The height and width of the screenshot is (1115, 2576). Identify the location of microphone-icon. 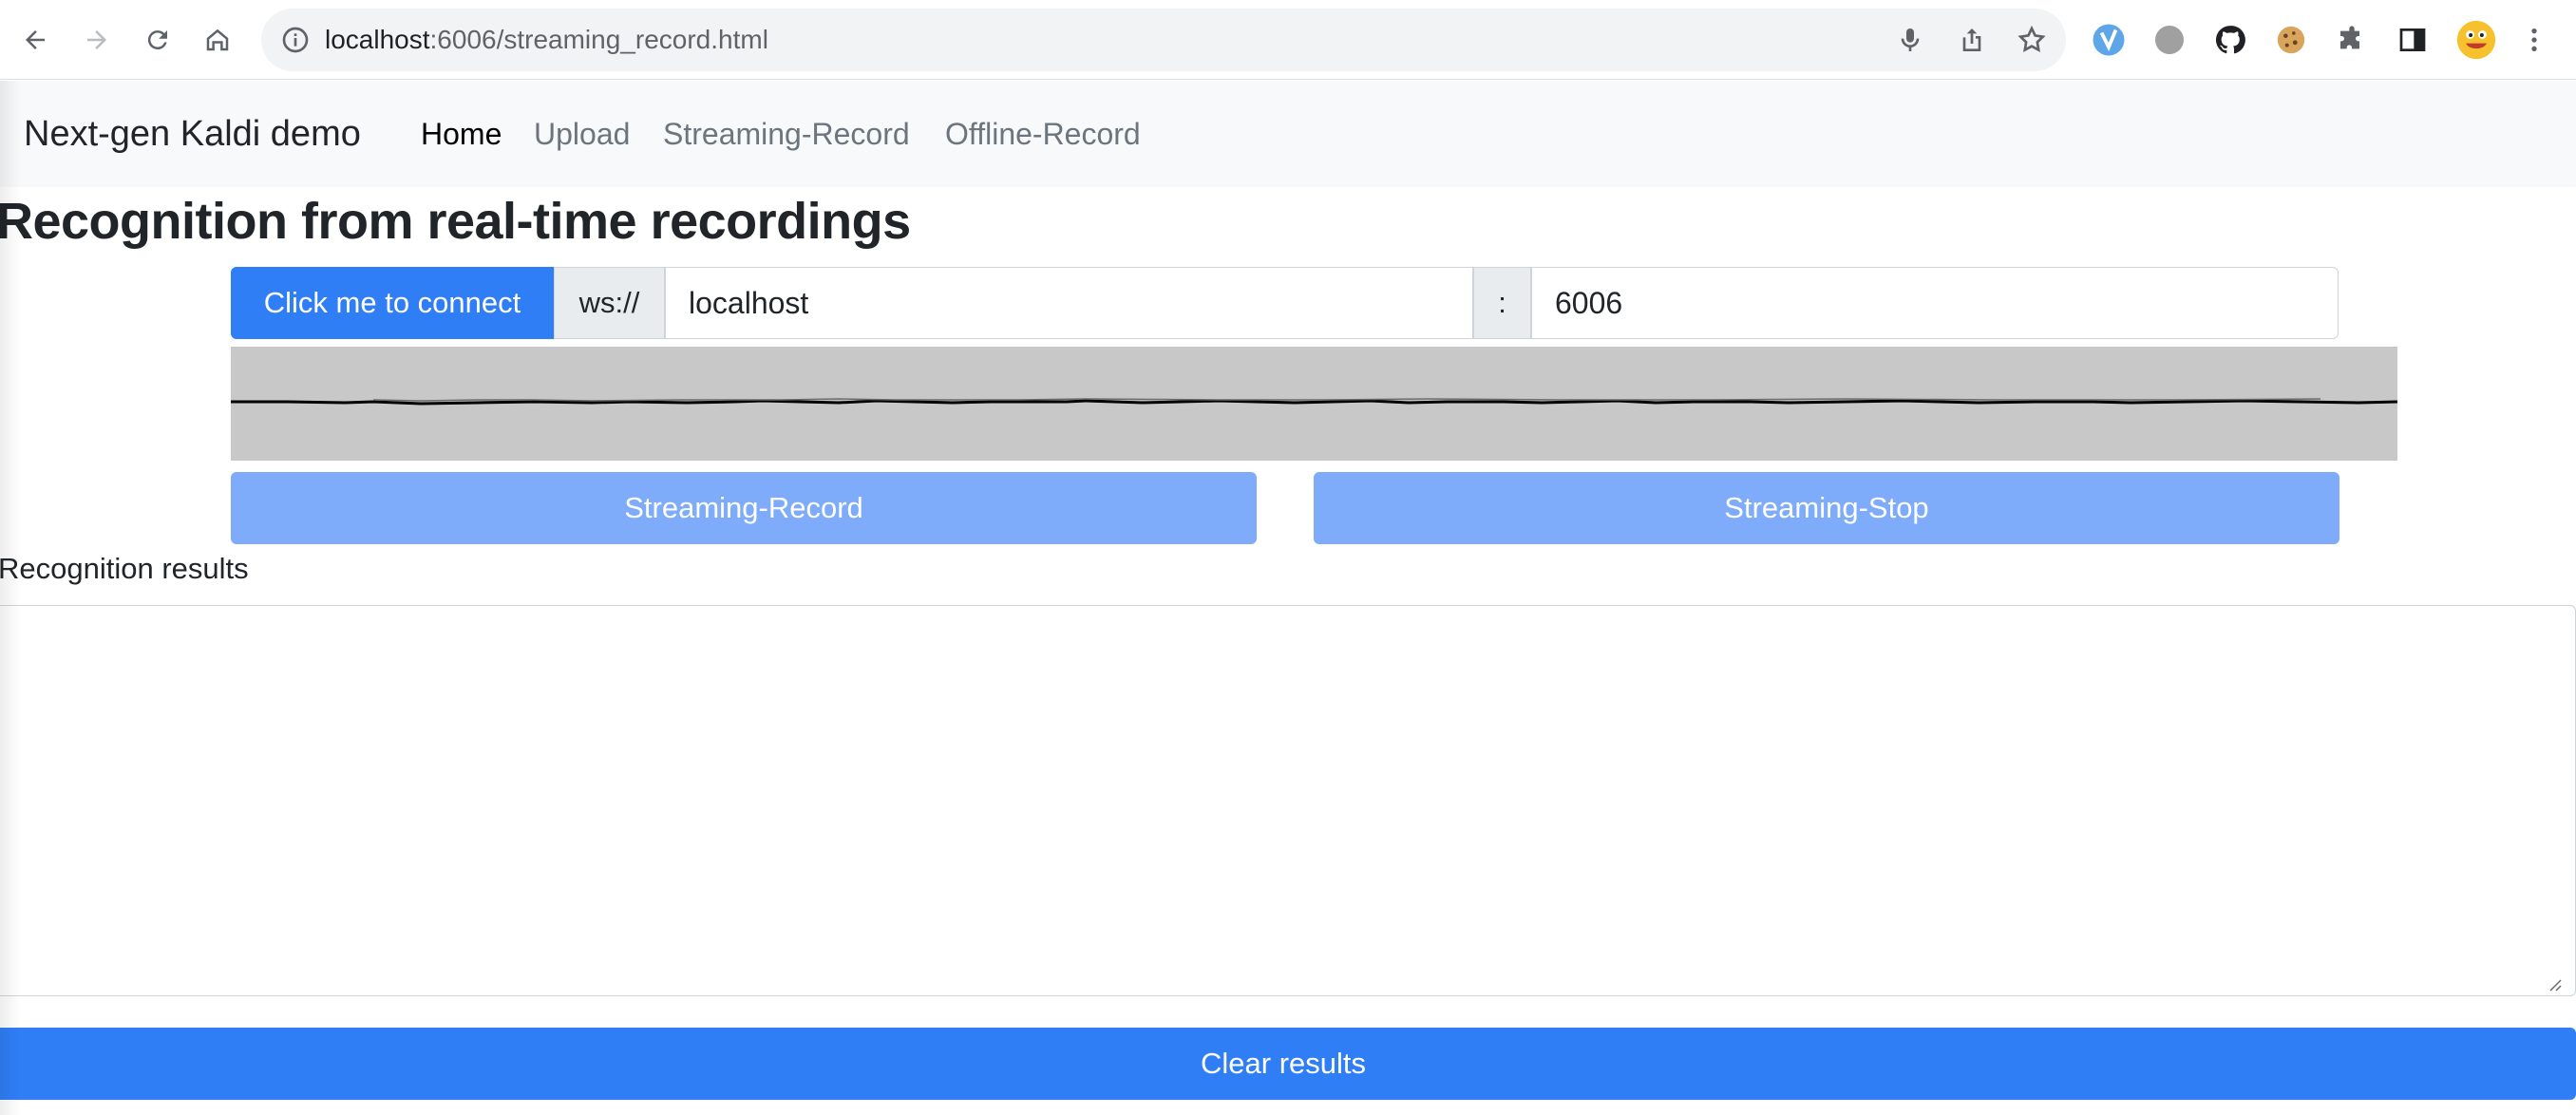
(1910, 40).